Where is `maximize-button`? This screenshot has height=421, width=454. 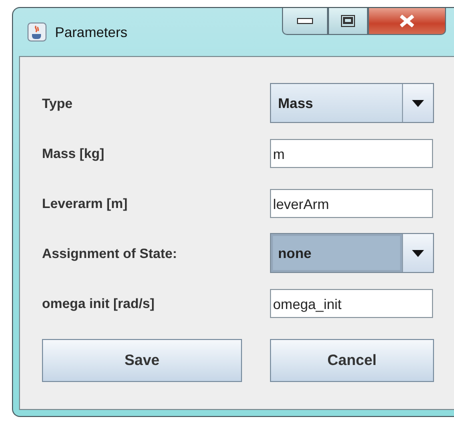 maximize-button is located at coordinates (348, 21).